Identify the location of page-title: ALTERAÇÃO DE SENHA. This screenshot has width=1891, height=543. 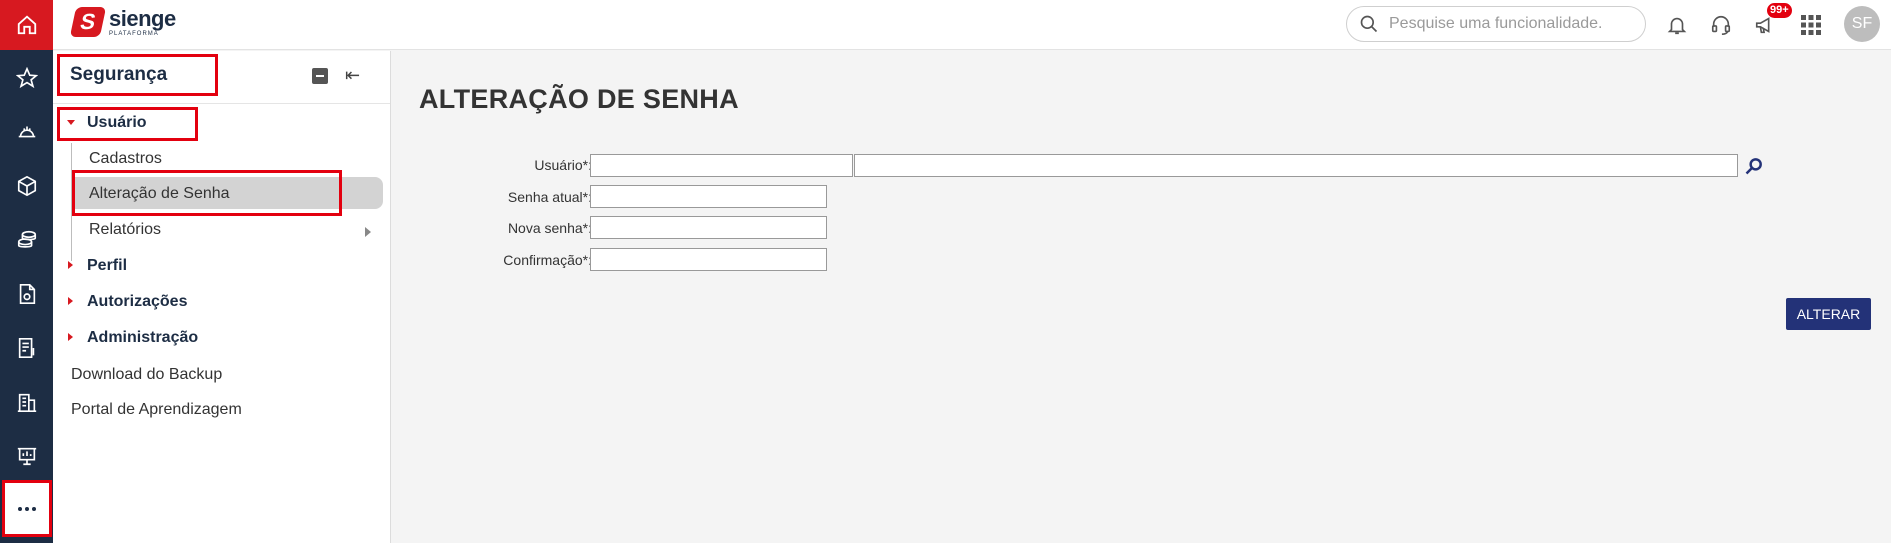
(579, 99).